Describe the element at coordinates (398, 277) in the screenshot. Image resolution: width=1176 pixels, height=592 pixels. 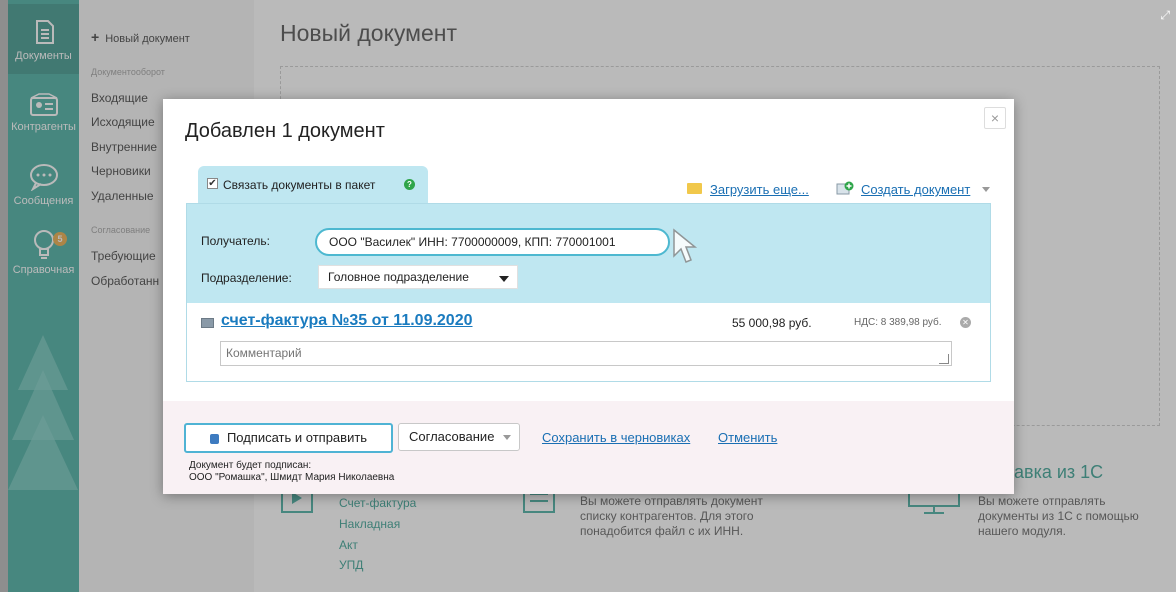
I see `division-value: Головное подразделение` at that location.